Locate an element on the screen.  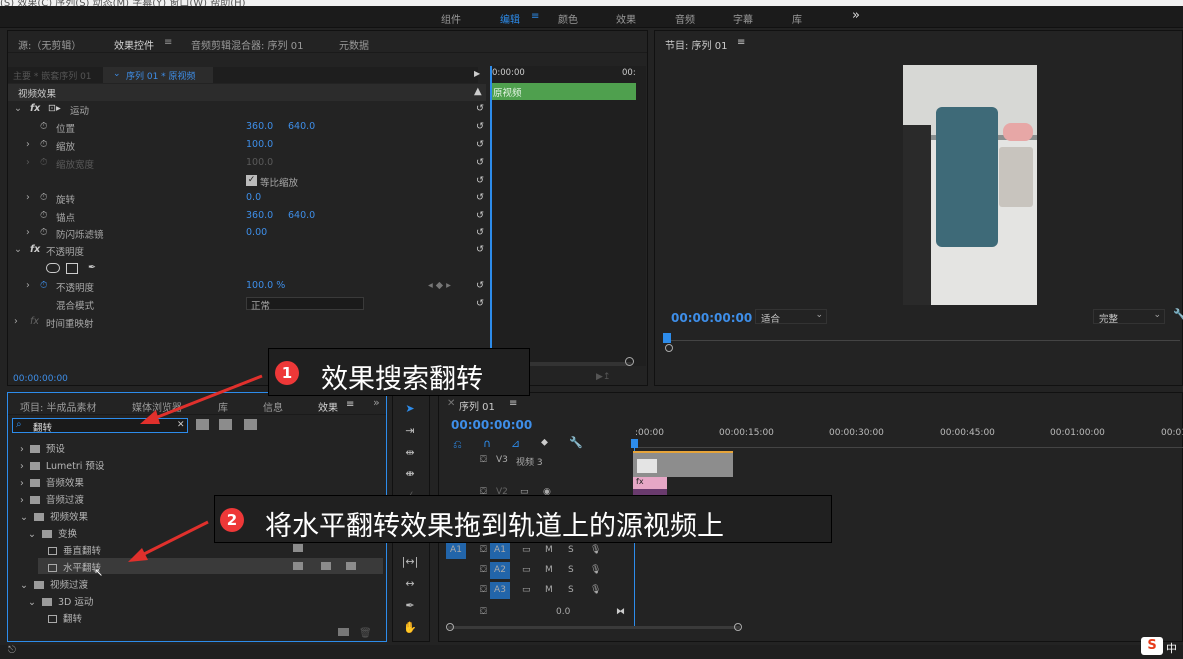
flicker-row: › ⏱ 防闪烁滤镜 0.00 ↺ is located at coordinates (247, 233).